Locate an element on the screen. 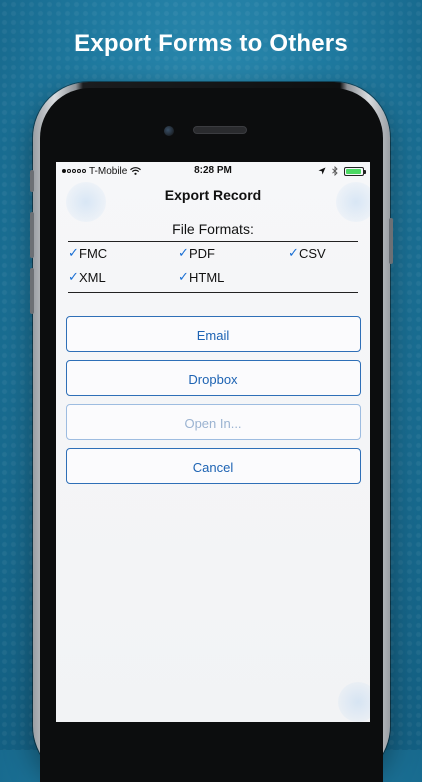 The height and width of the screenshot is (782, 422). format-checkbox-xml: ✓ XML is located at coordinates (123, 277).